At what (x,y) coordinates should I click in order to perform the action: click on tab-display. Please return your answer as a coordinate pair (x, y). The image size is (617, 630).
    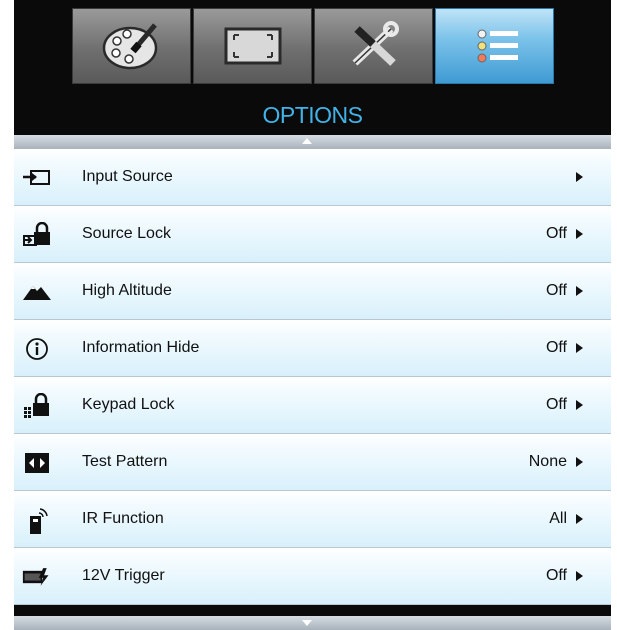
    Looking at the image, I should click on (252, 46).